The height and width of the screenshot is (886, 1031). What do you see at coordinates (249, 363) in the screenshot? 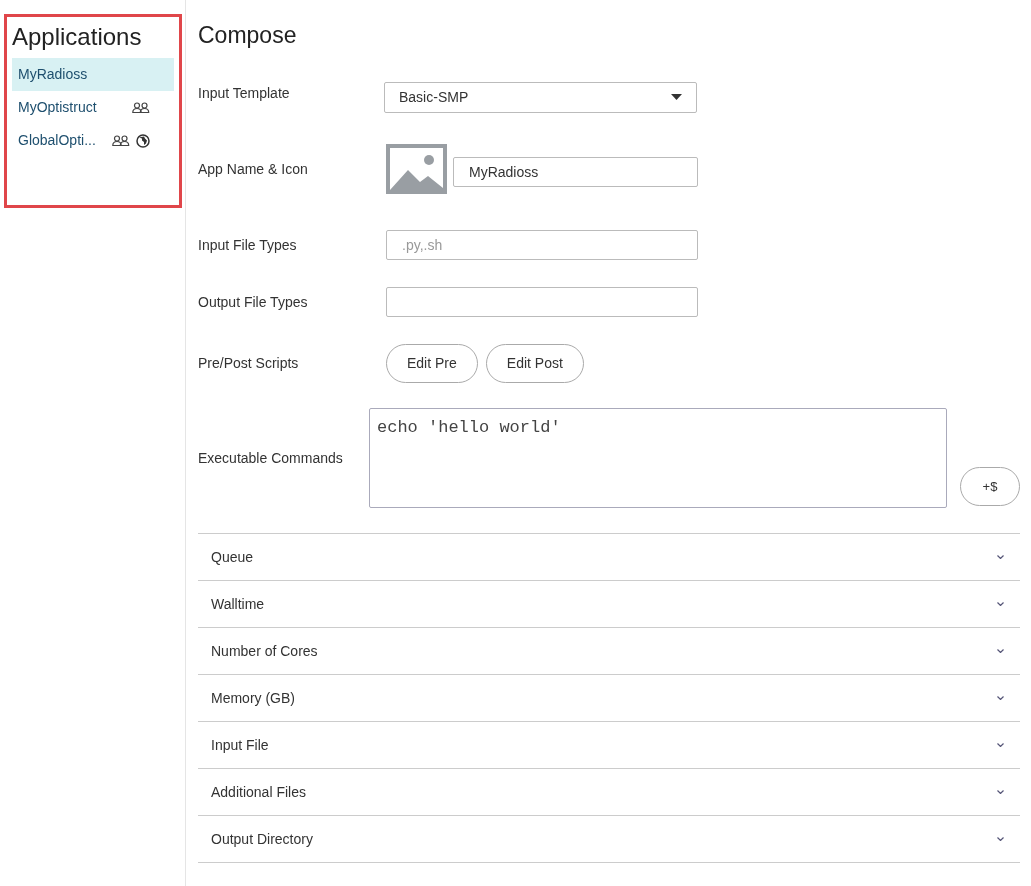
I see `field-label: Pre/Post Scripts` at bounding box center [249, 363].